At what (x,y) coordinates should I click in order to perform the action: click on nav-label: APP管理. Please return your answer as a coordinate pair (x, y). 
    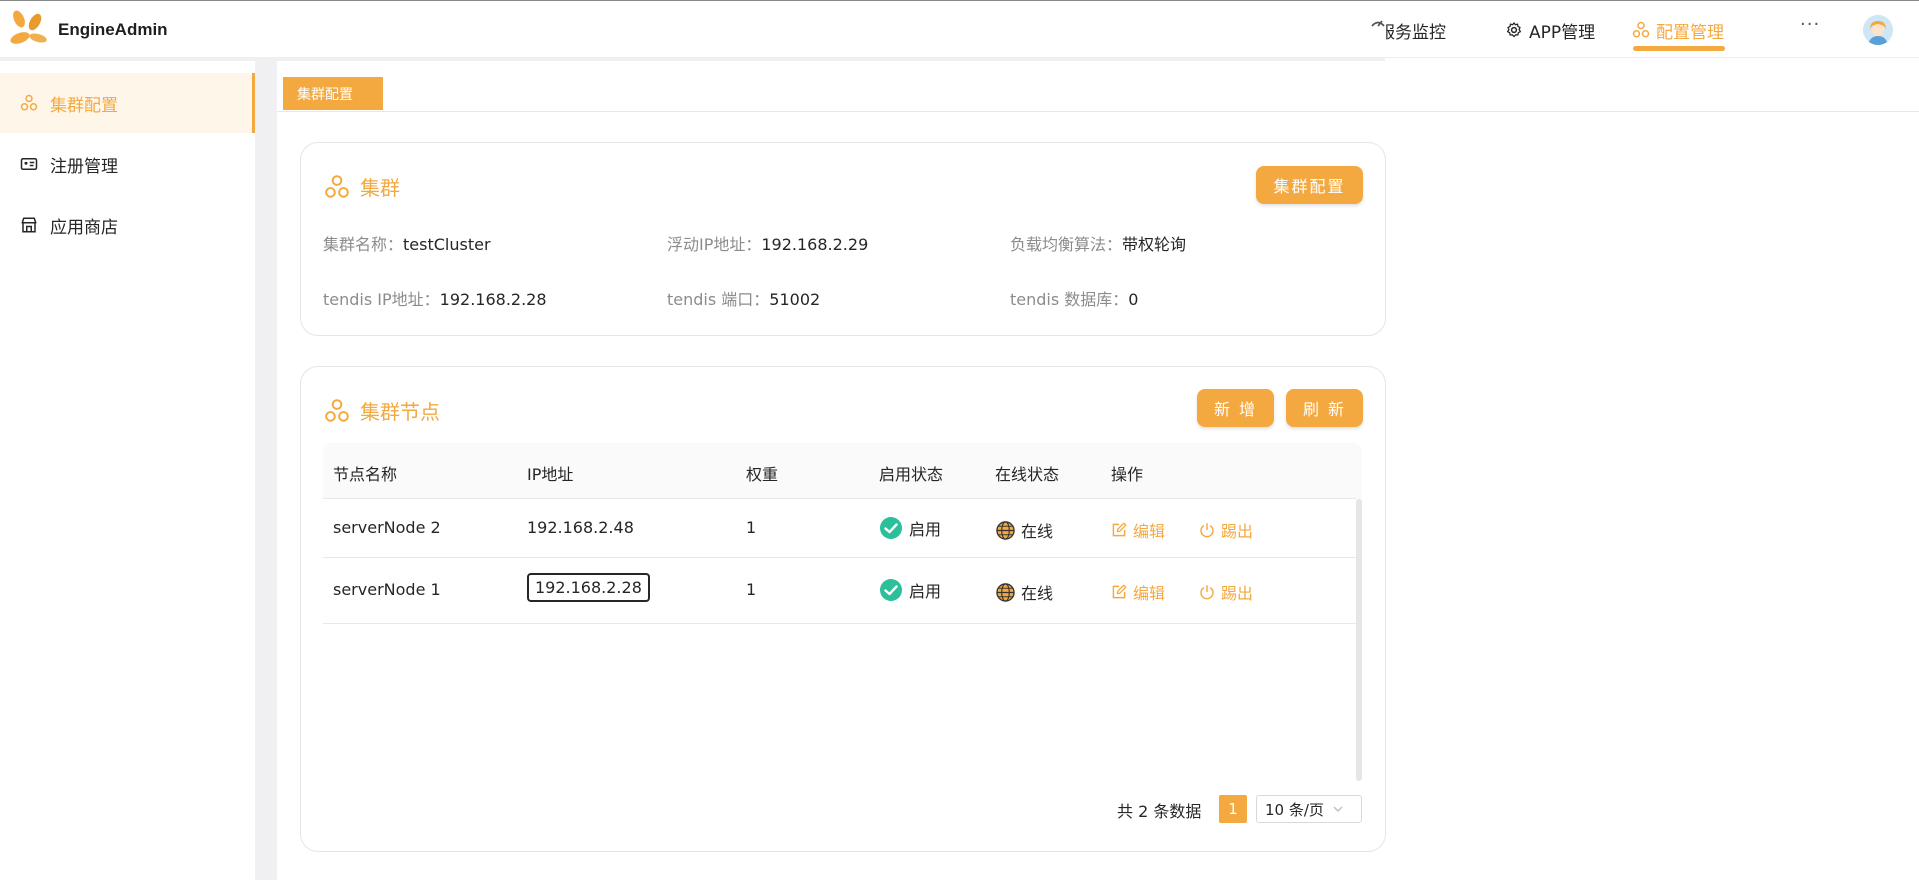
    Looking at the image, I should click on (1562, 32).